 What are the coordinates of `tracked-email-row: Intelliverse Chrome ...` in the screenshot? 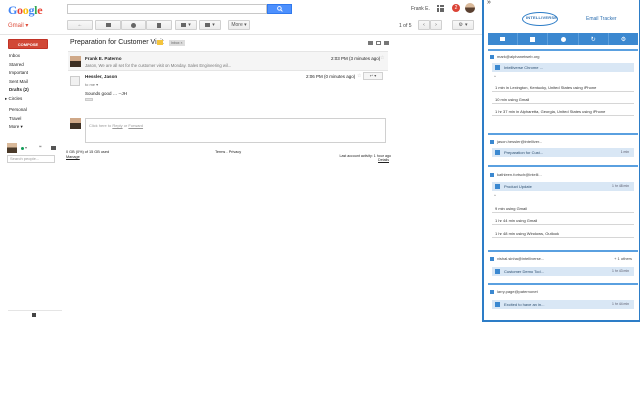 It's located at (563, 67).